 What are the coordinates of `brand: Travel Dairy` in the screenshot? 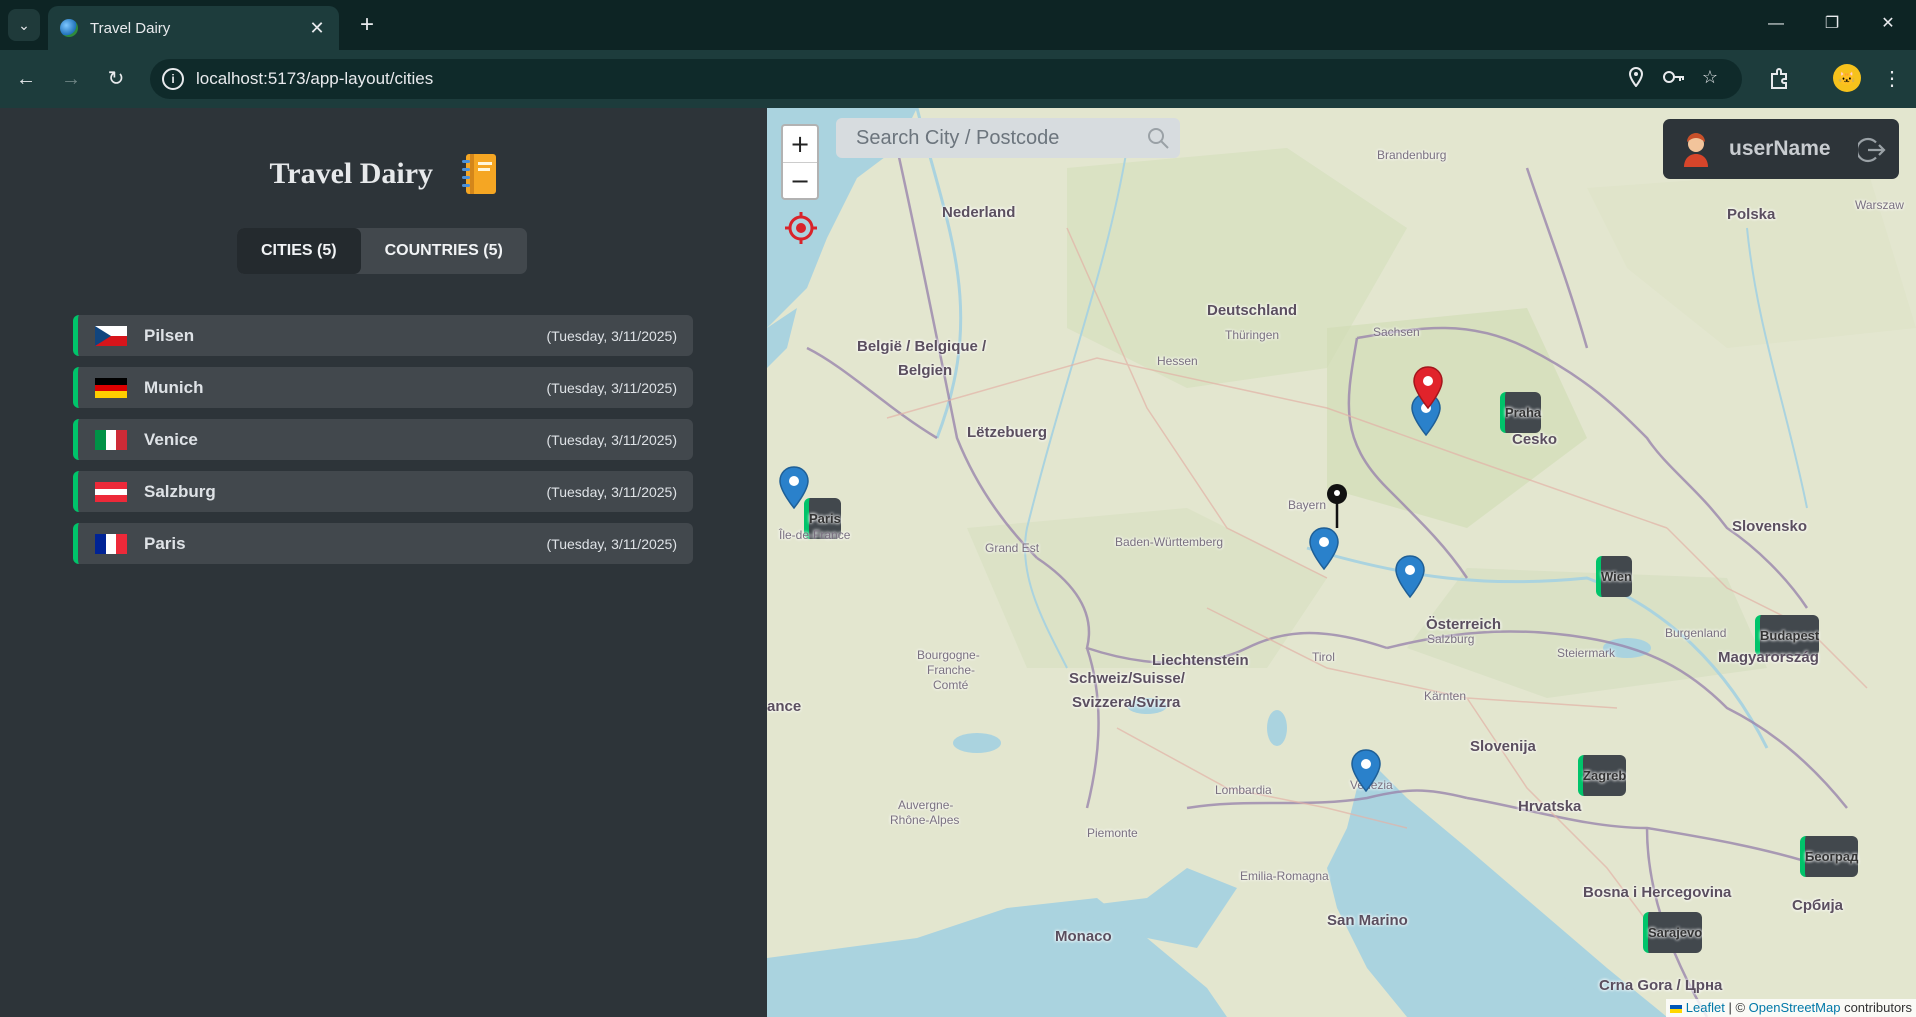 It's located at (383, 174).